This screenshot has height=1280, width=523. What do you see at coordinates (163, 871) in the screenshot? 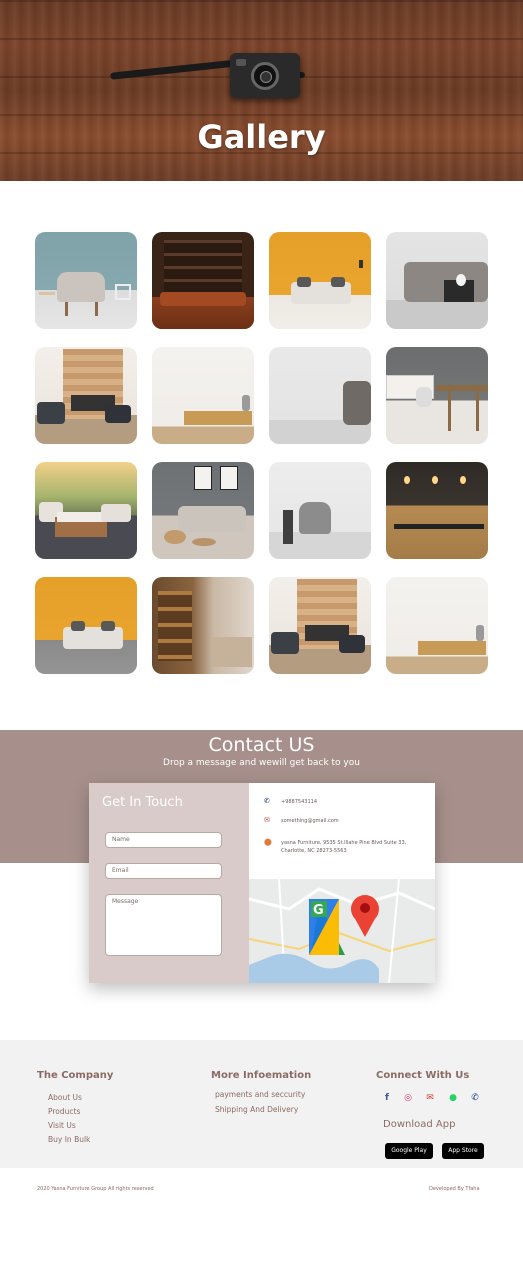
I see `email-field: Email` at bounding box center [163, 871].